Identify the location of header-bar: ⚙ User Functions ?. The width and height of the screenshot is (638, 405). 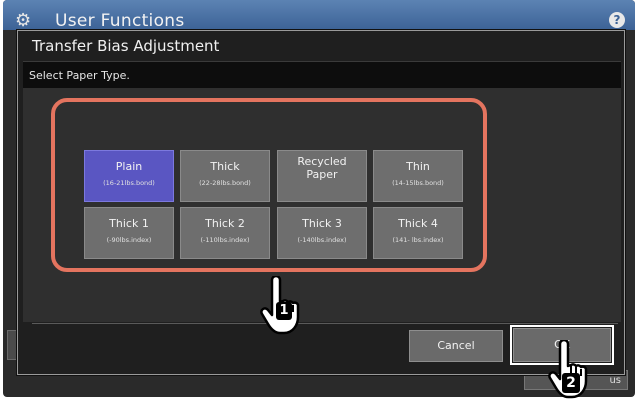
(319, 15).